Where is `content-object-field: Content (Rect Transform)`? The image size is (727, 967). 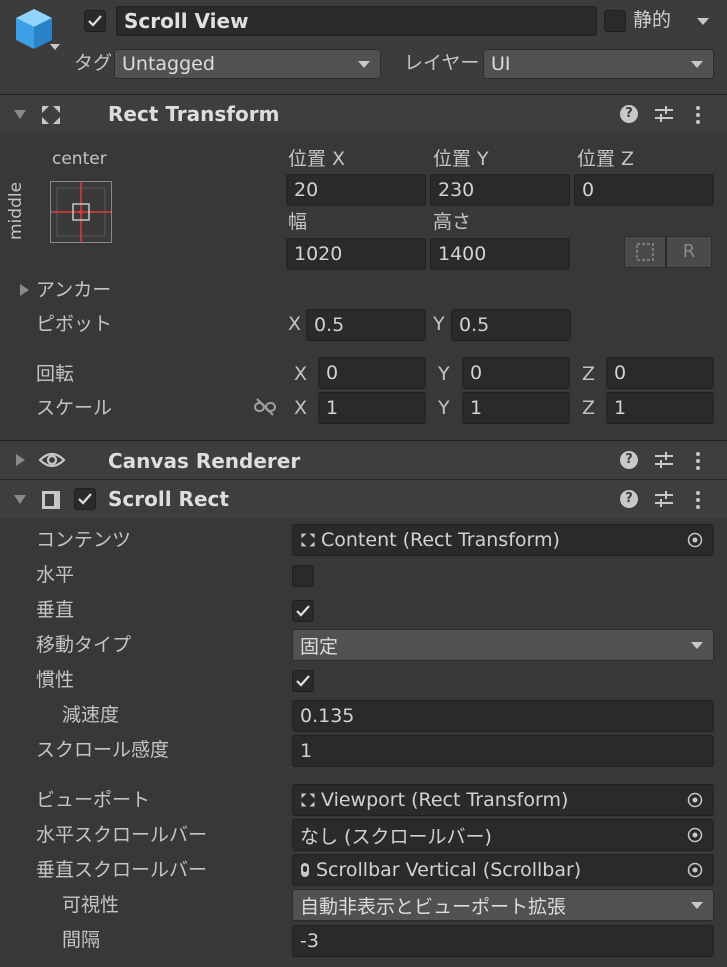 content-object-field: Content (Rect Transform) is located at coordinates (503, 540).